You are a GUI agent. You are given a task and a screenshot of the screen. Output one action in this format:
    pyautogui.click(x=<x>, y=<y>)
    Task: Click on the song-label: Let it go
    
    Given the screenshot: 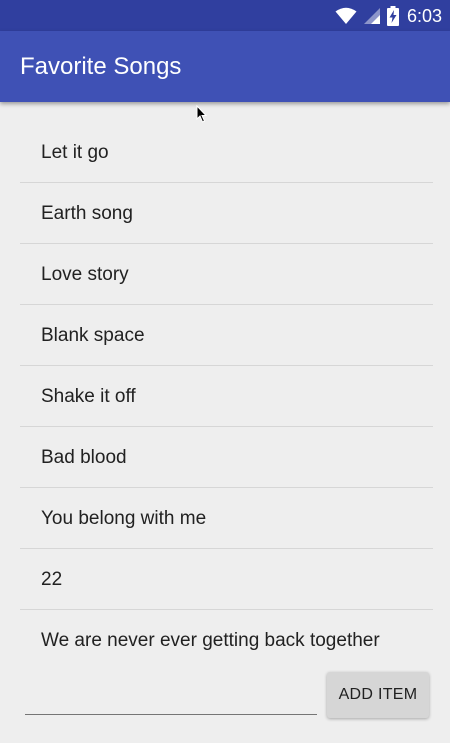 What is the action you would take?
    pyautogui.click(x=75, y=152)
    